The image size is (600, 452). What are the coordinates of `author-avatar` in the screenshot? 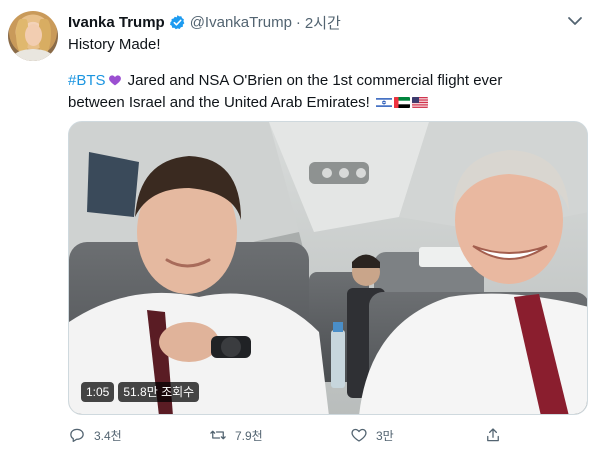 It's located at (33, 36).